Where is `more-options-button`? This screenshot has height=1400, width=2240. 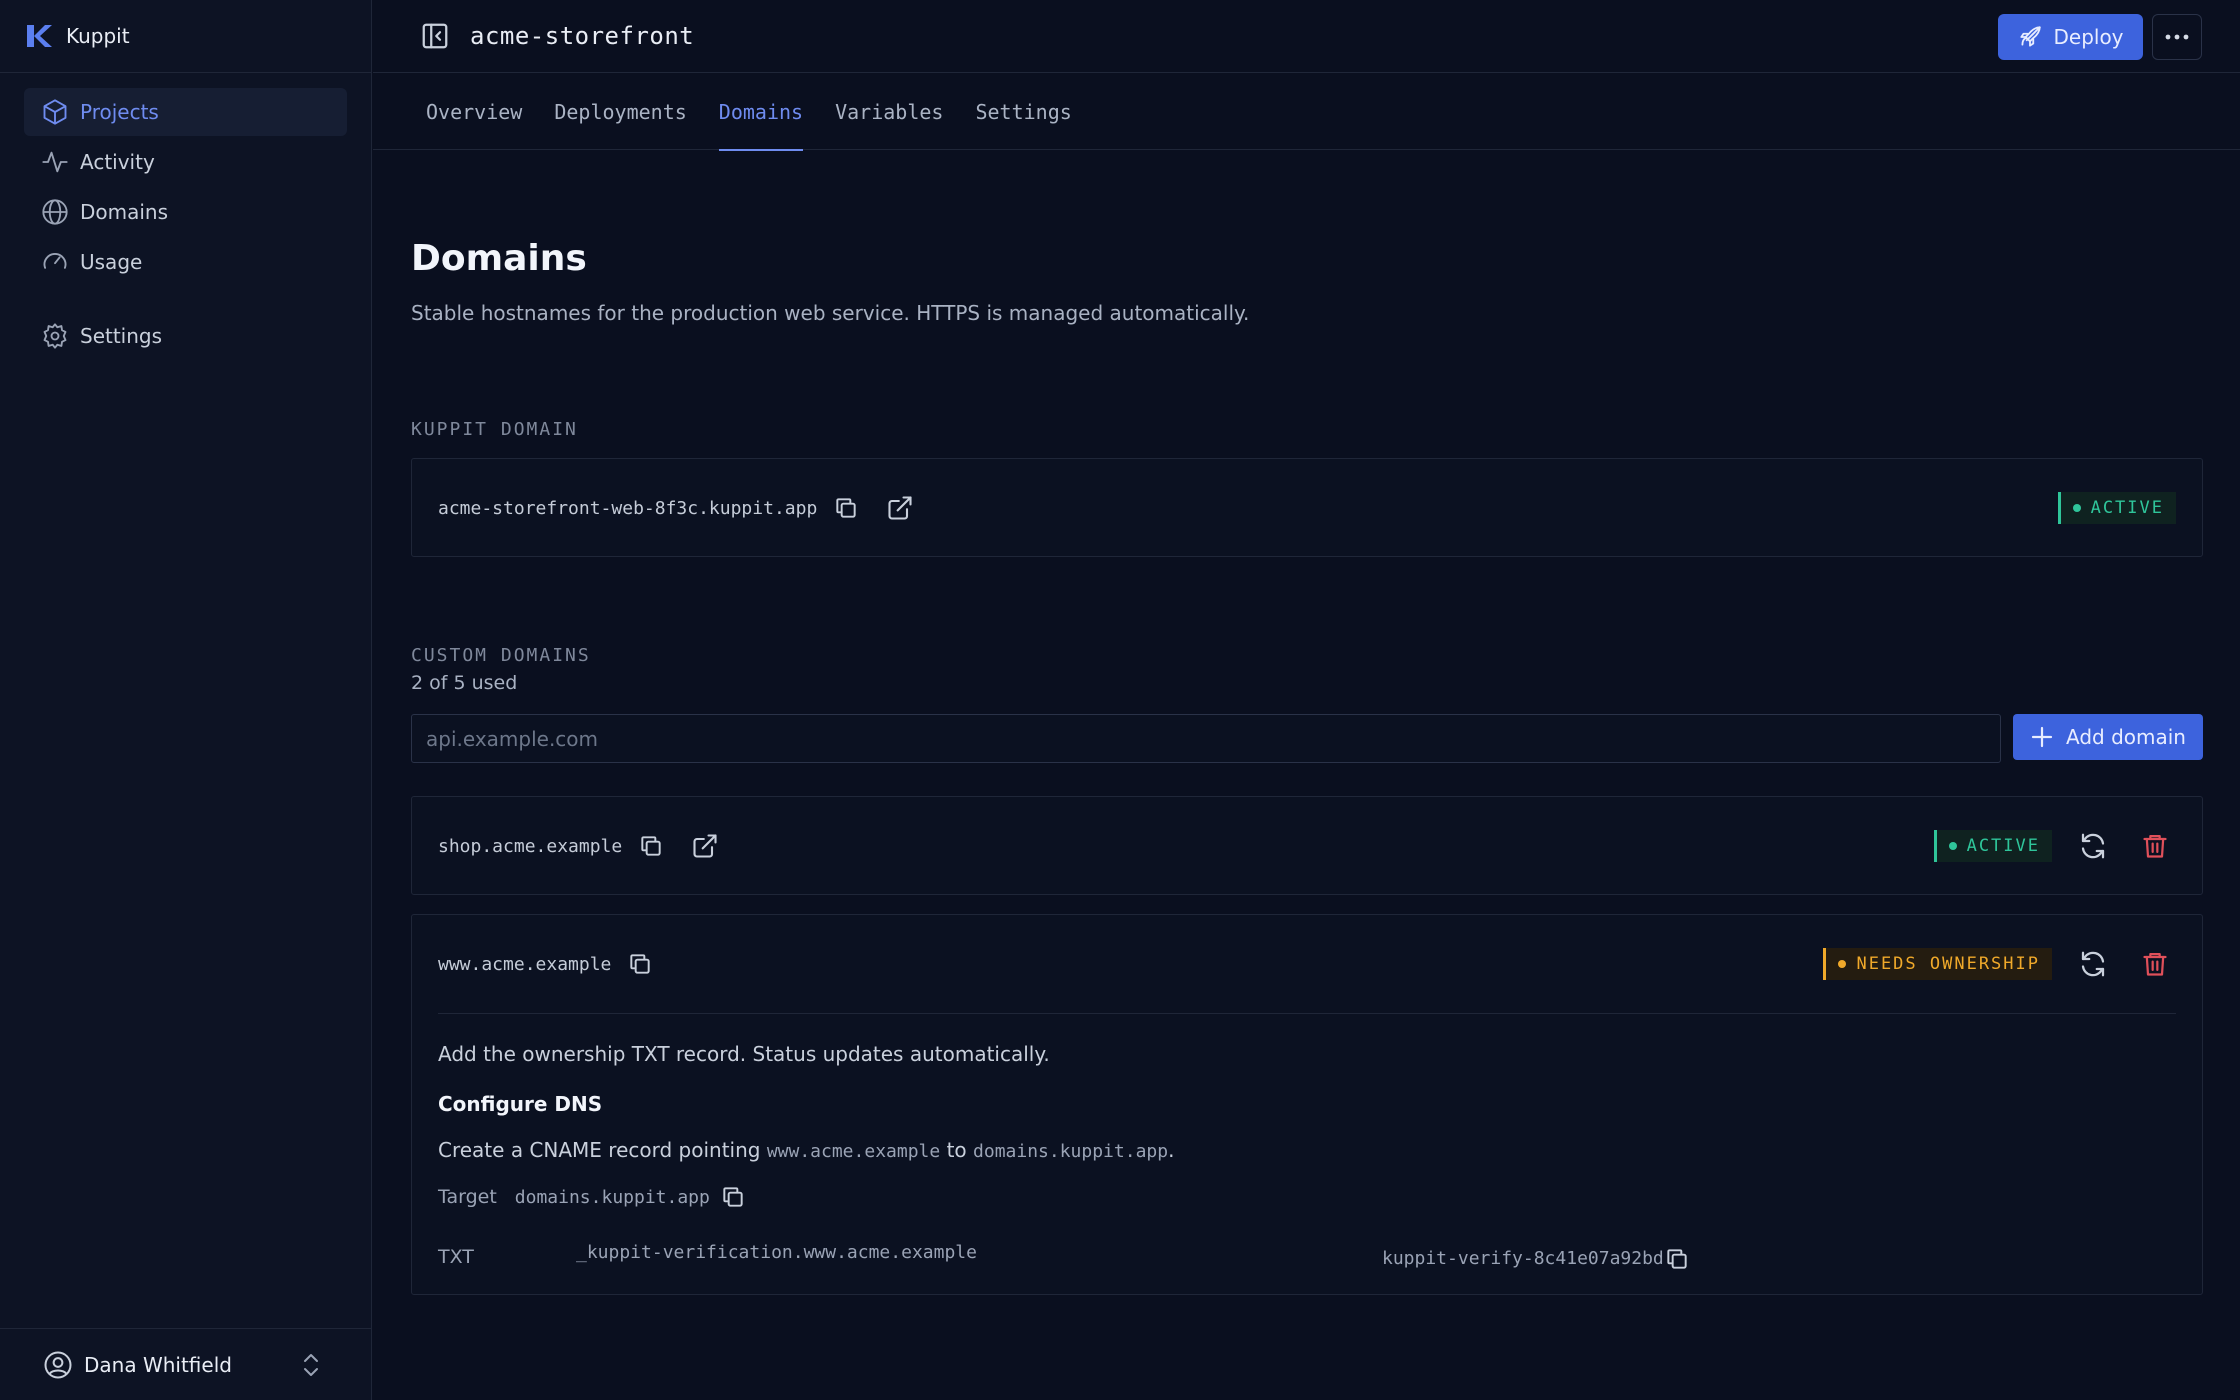
more-options-button is located at coordinates (2177, 37).